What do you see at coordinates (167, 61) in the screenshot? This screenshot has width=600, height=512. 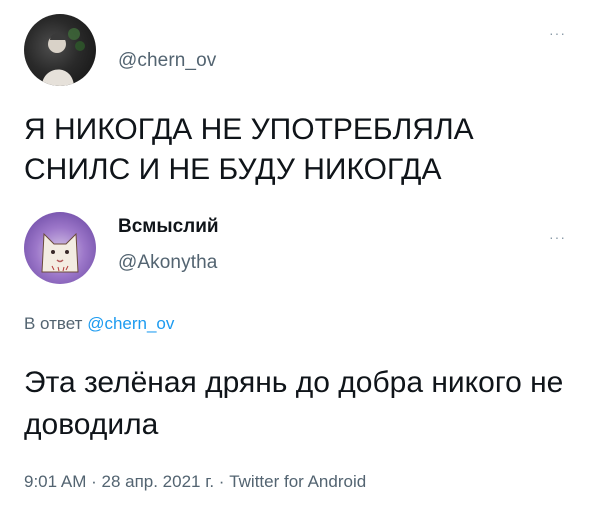 I see `username-handle: @chern_ov` at bounding box center [167, 61].